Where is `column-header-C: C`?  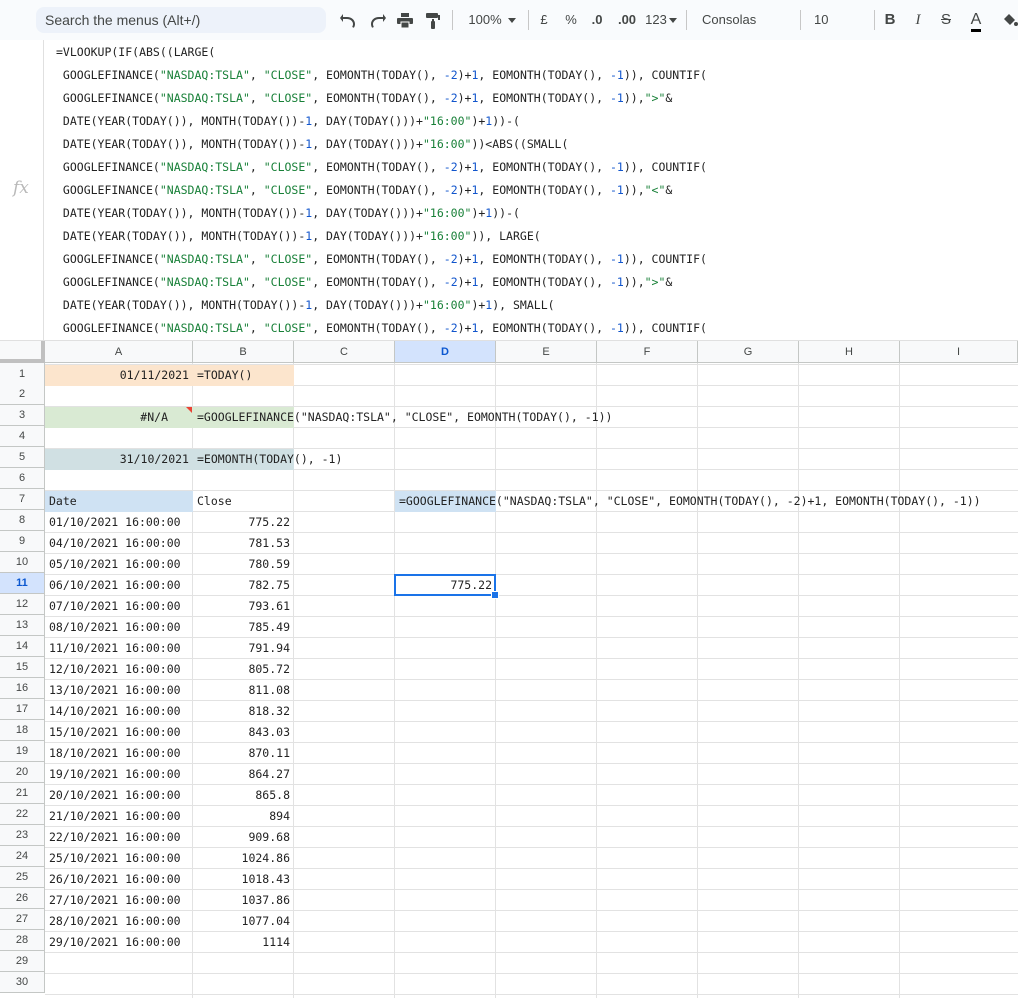
column-header-C: C is located at coordinates (344, 352).